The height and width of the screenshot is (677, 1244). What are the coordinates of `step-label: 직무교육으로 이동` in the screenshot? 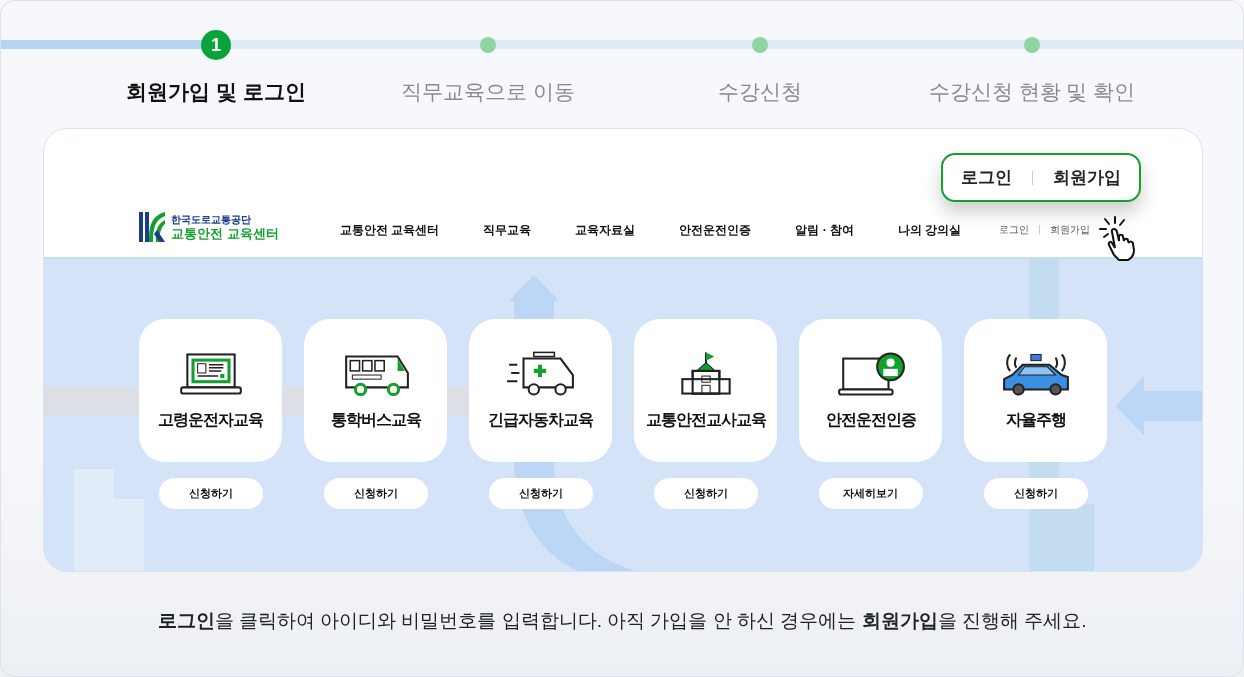 It's located at (488, 92).